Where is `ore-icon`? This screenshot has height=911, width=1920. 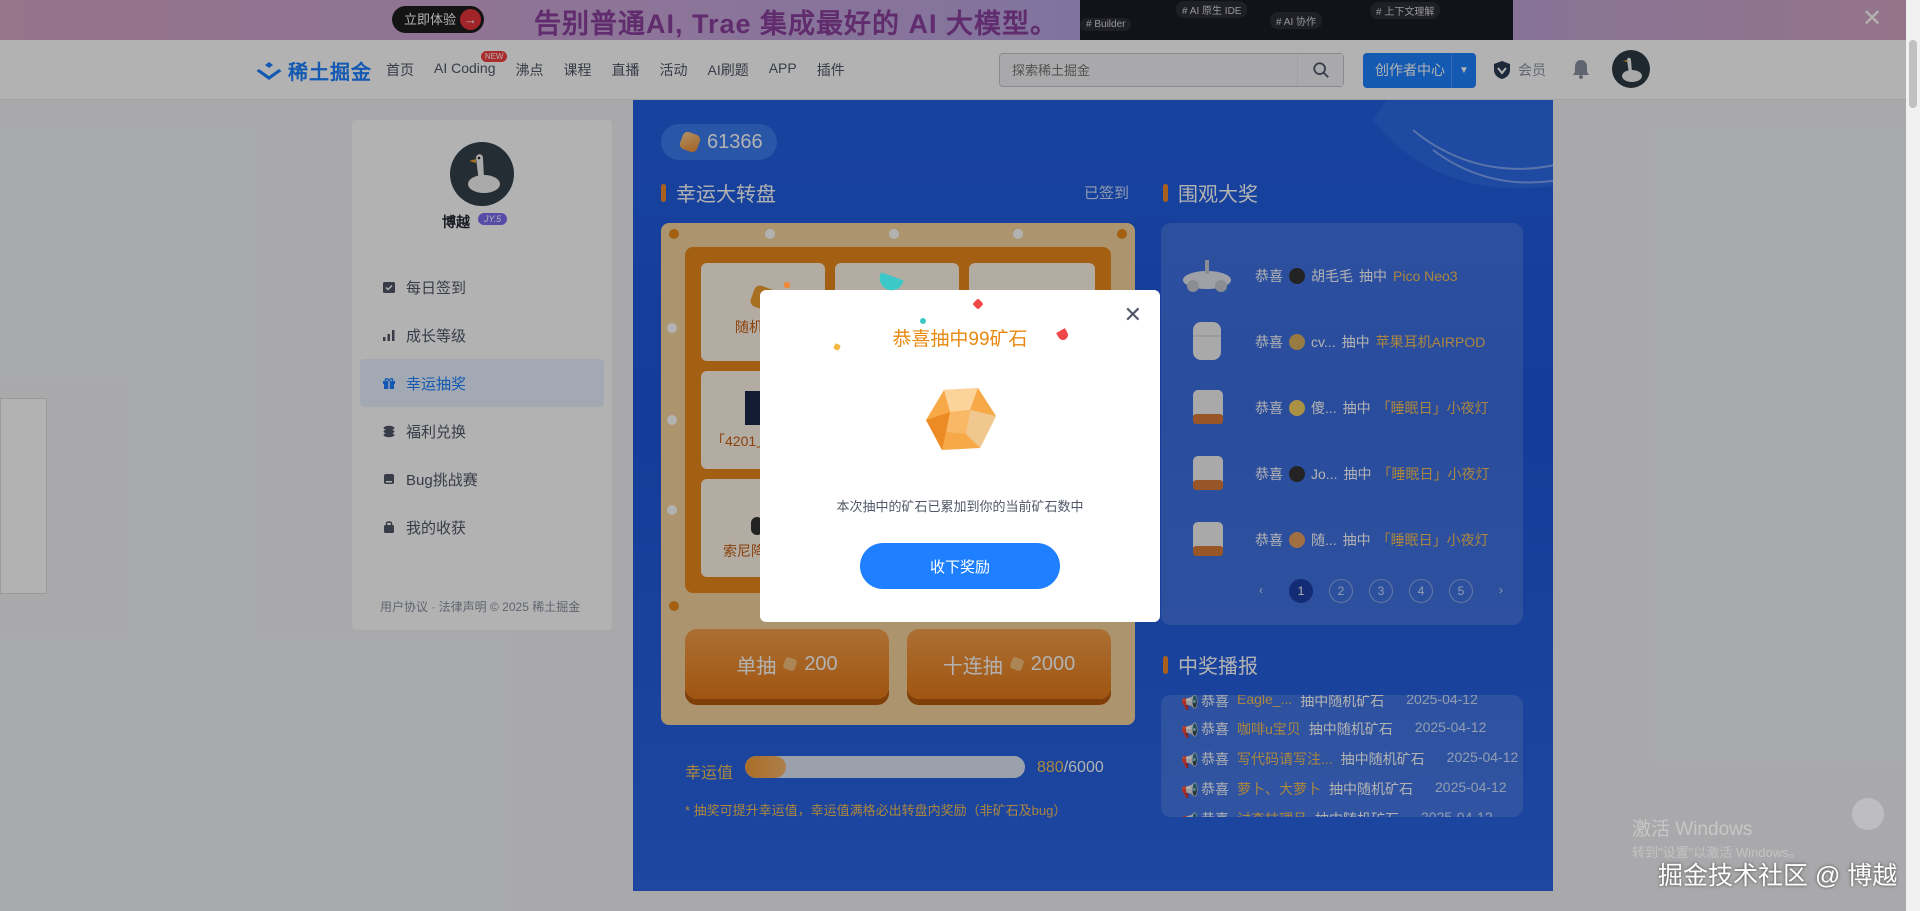
ore-icon is located at coordinates (961, 419).